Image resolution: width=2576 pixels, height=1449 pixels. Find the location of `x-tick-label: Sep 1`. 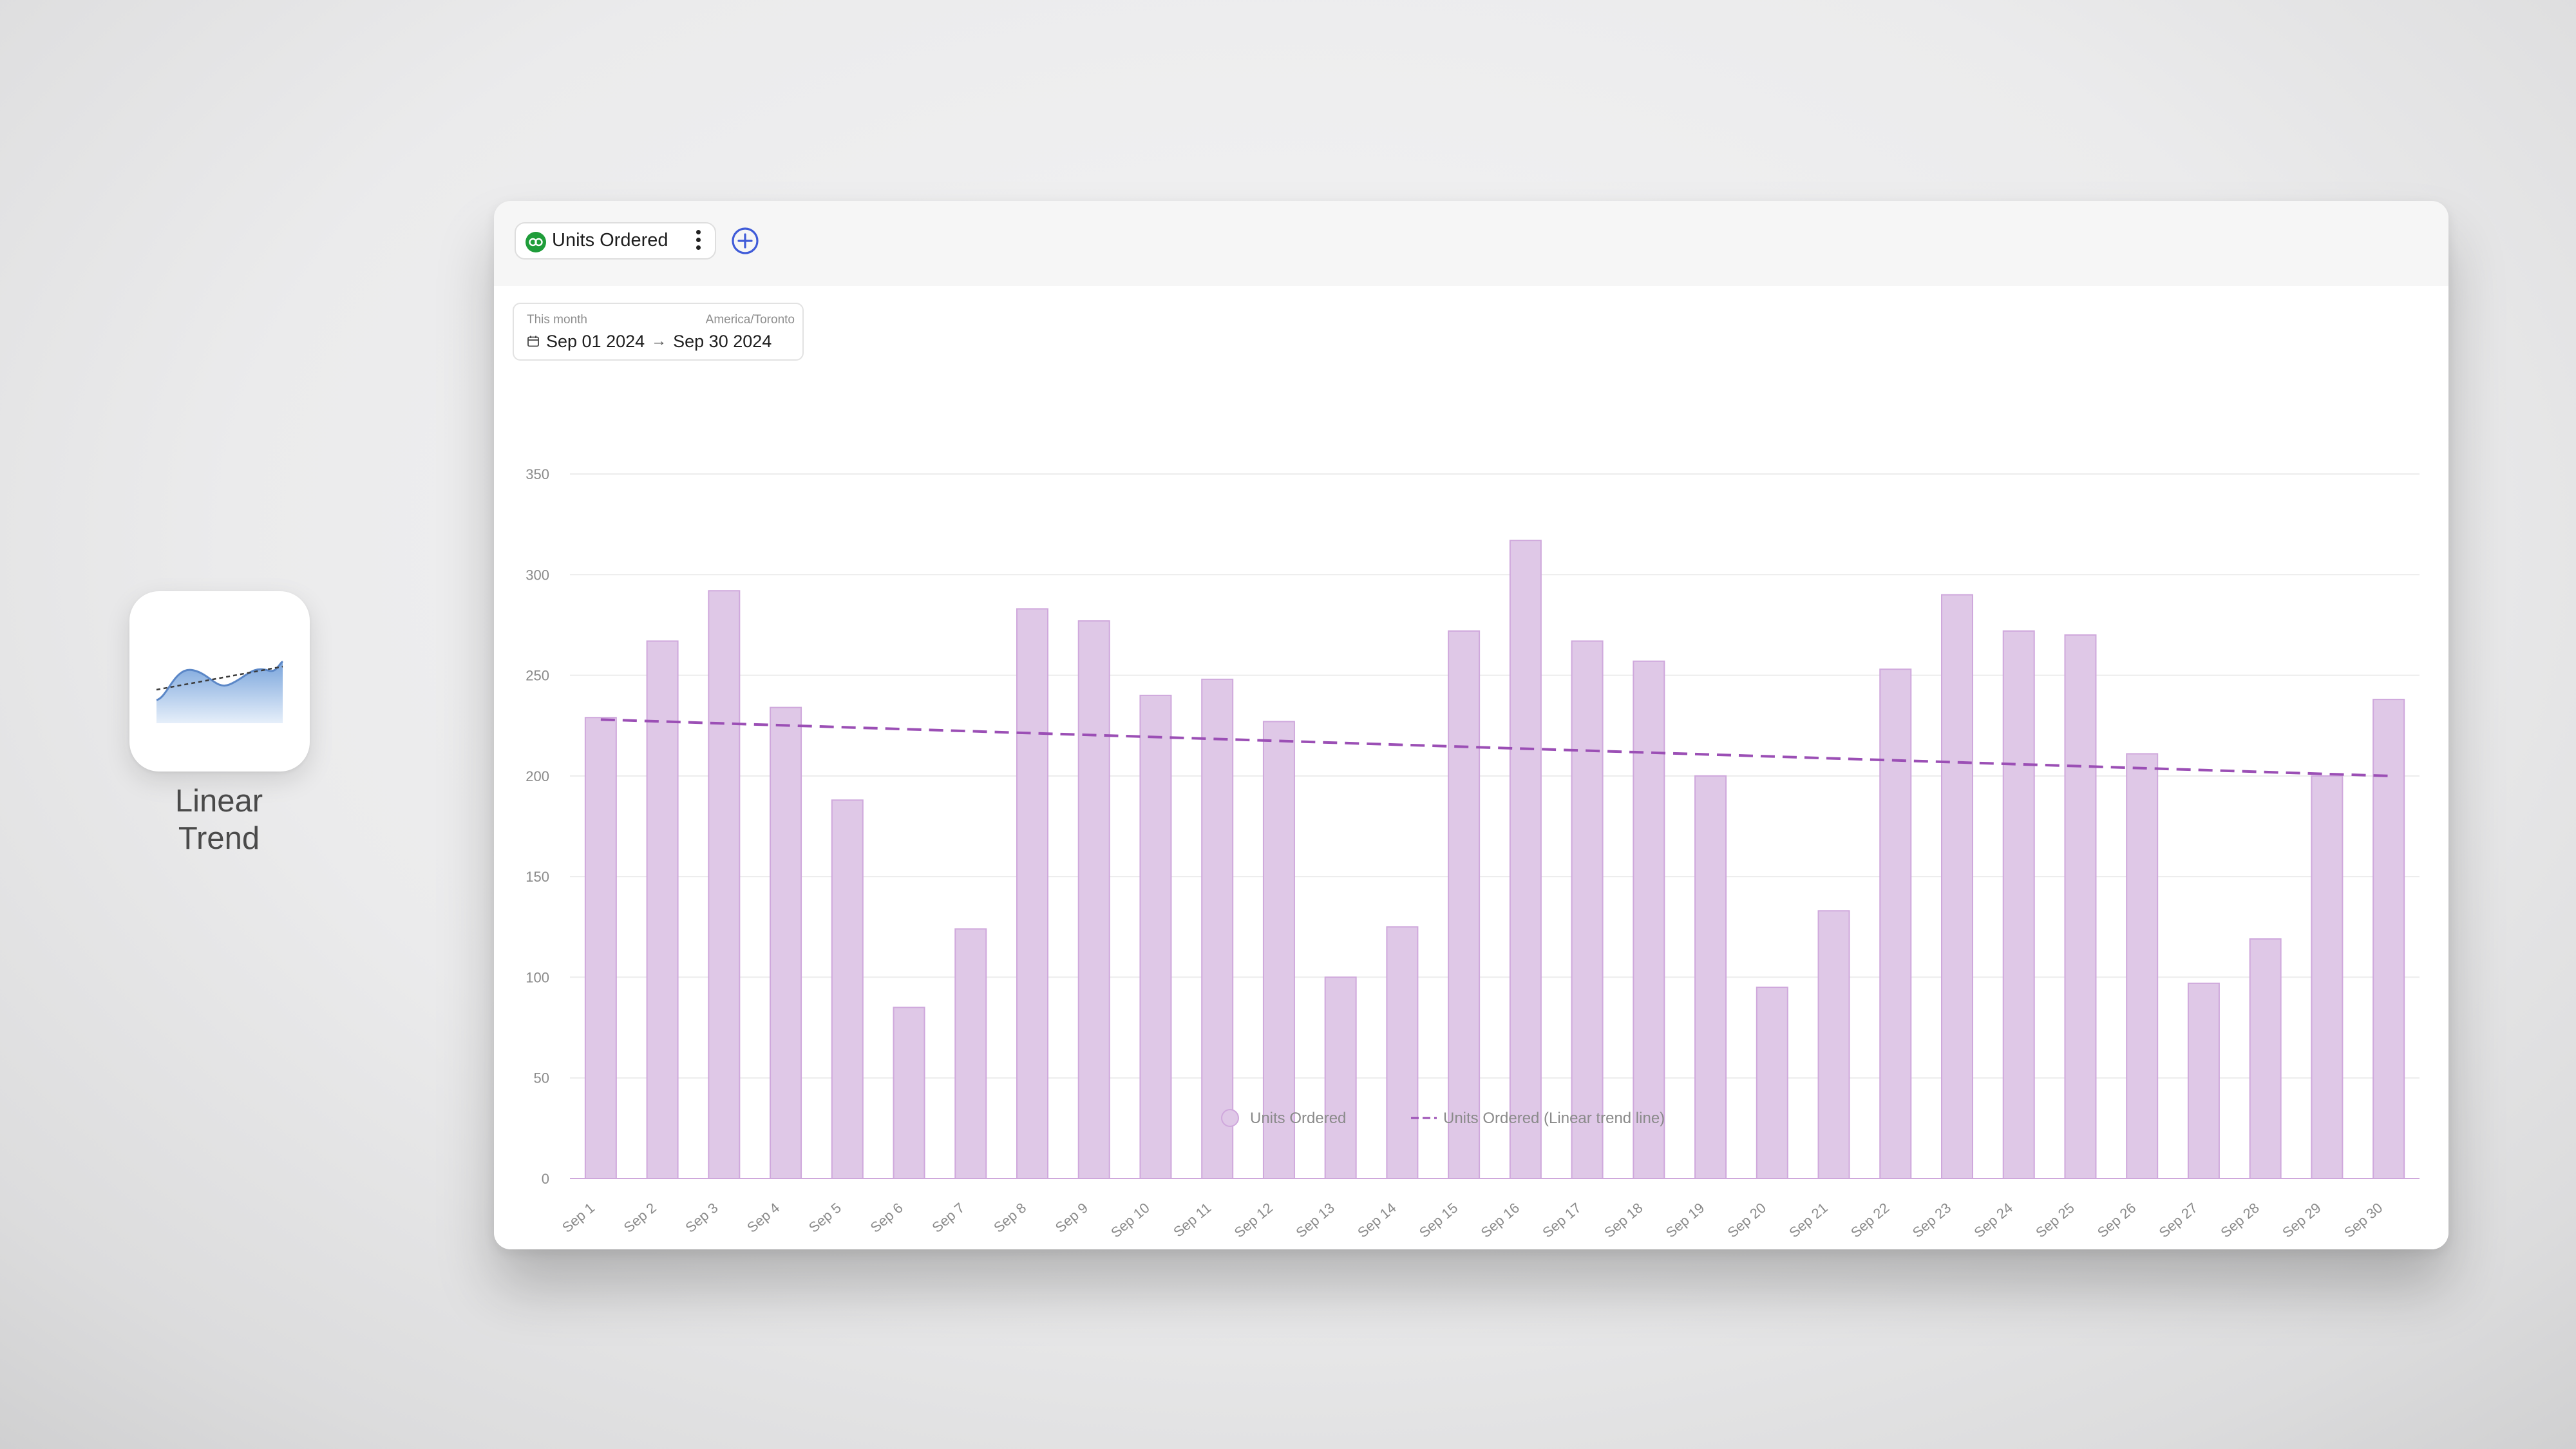

x-tick-label: Sep 1 is located at coordinates (578, 1218).